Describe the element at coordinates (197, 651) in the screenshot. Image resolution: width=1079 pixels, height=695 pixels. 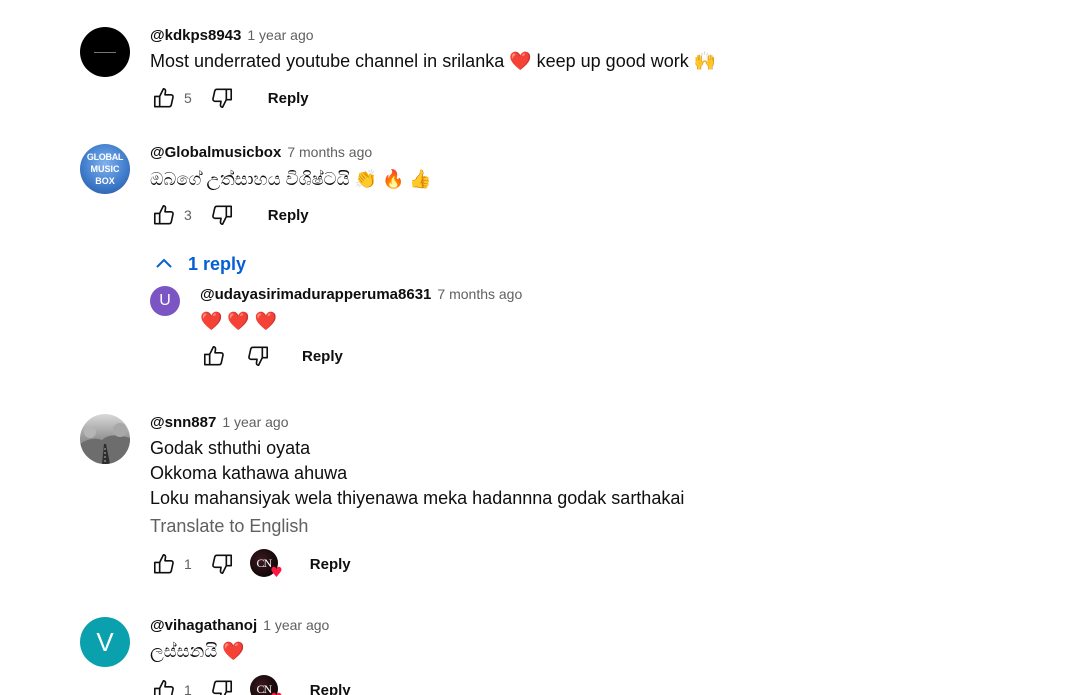
I see `comment-text: ලස්සනයි ❤️` at that location.